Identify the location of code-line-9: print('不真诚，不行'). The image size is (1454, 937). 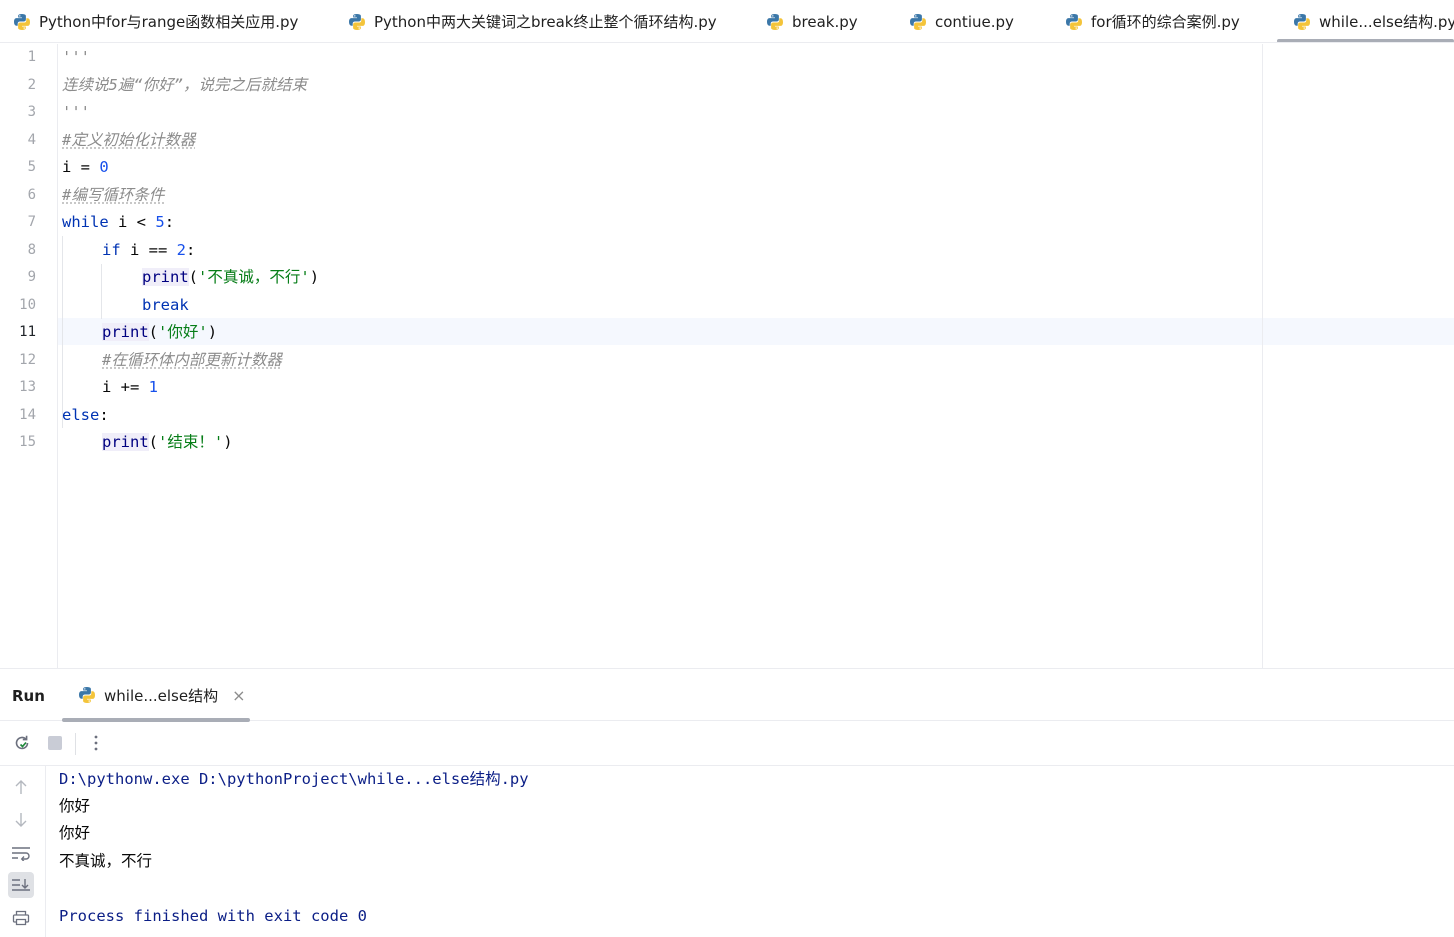
(798, 277).